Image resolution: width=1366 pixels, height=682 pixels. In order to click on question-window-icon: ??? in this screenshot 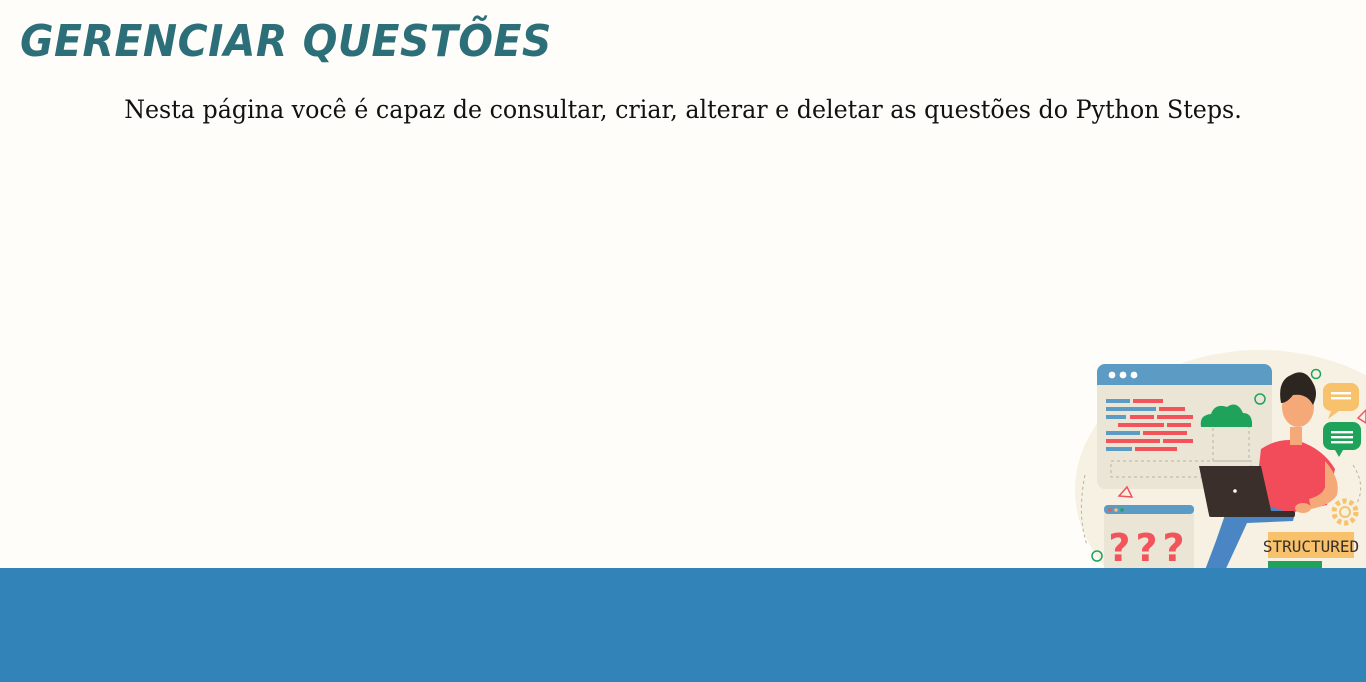, I will do `click(1149, 536)`.